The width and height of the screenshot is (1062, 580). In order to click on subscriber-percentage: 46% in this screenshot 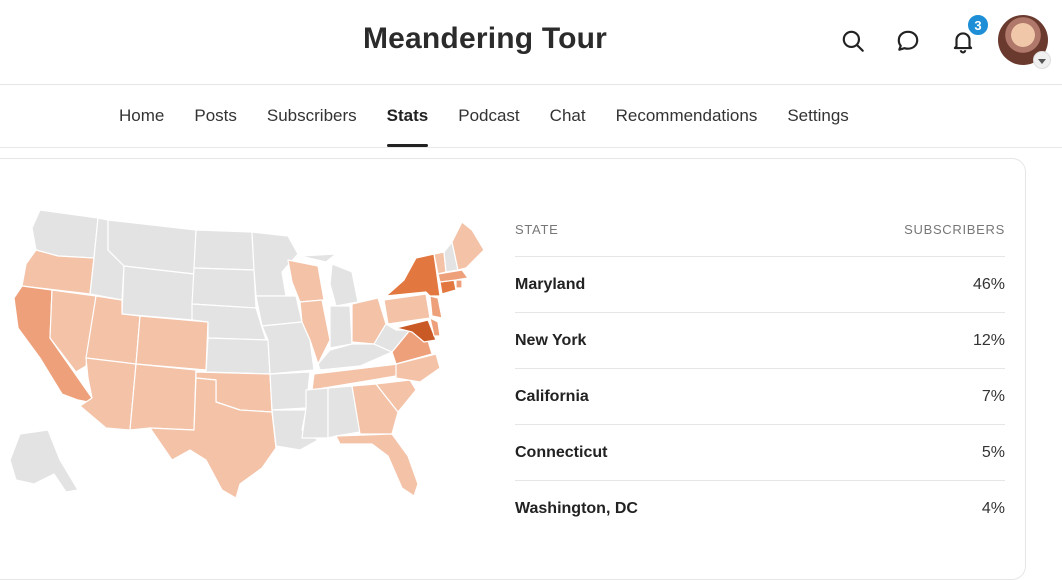, I will do `click(988, 284)`.